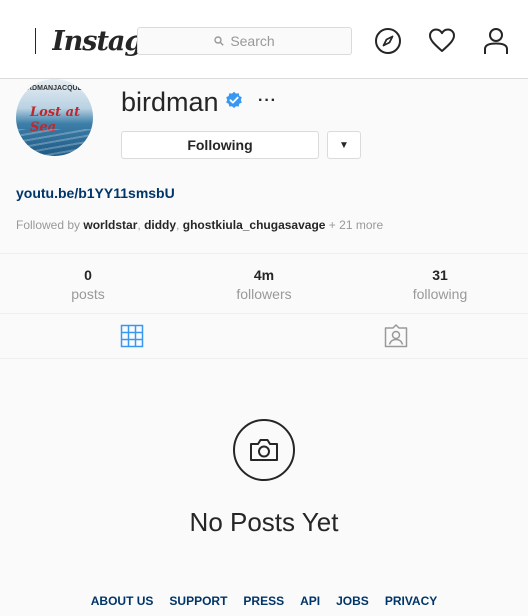  Describe the element at coordinates (72, 88) in the screenshot. I see `avatar-artist-right: JACQUEES` at that location.